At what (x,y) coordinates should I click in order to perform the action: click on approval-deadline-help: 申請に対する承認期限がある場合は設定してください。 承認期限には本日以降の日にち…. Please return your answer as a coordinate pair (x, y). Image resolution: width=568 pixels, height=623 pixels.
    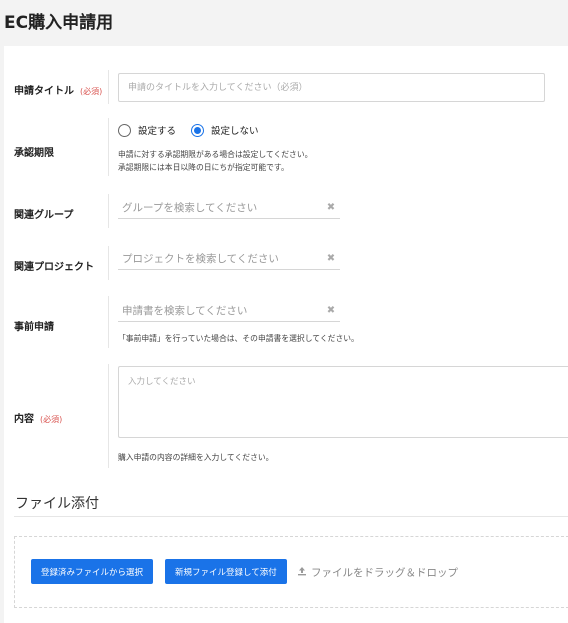
    Looking at the image, I should click on (215, 161).